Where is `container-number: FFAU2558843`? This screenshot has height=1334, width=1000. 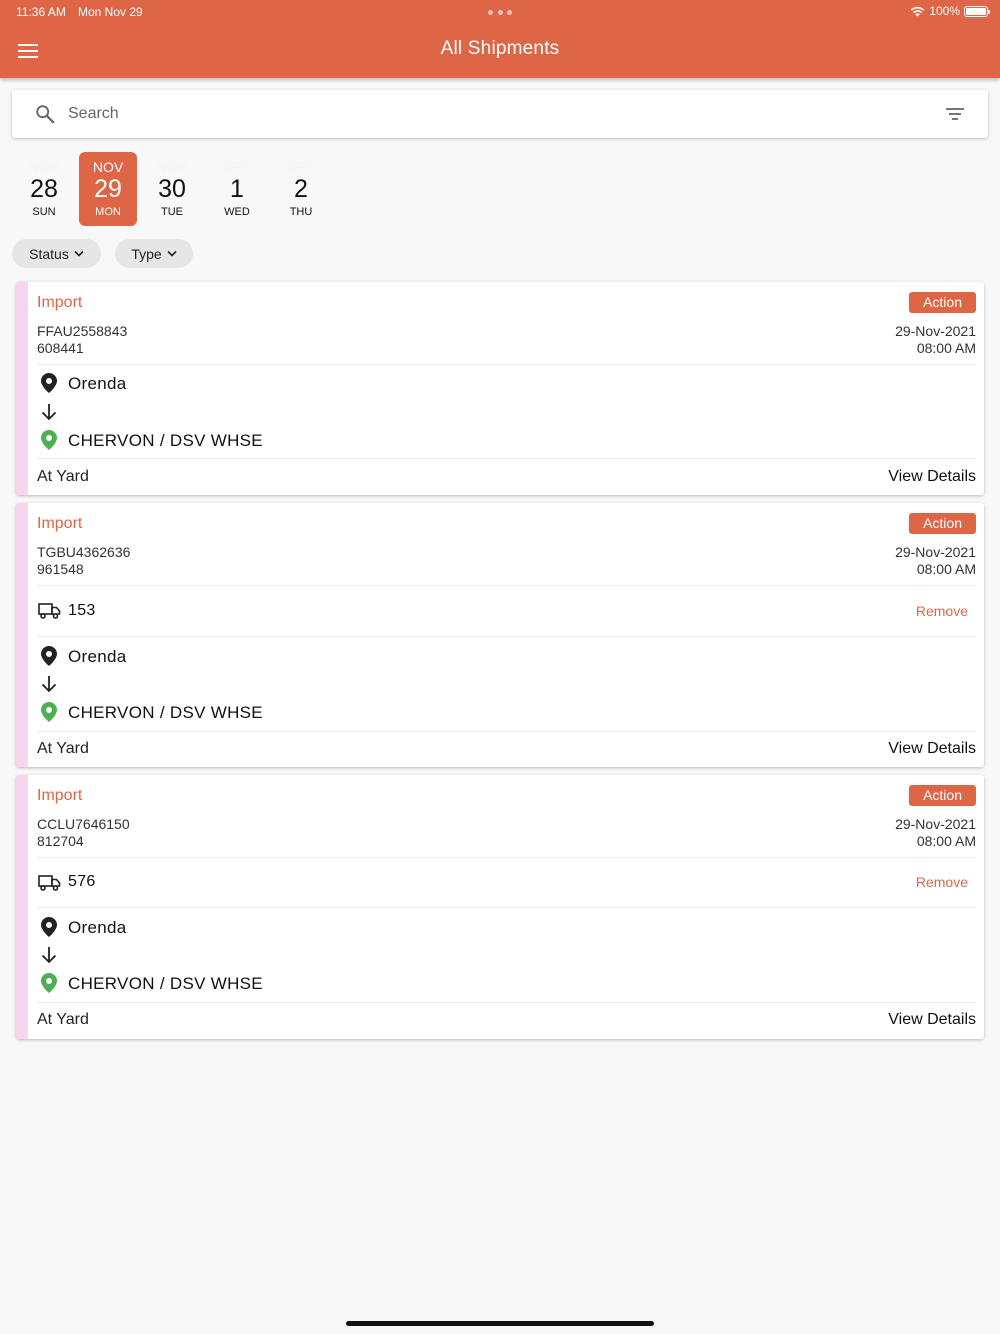
container-number: FFAU2558843 is located at coordinates (82, 331).